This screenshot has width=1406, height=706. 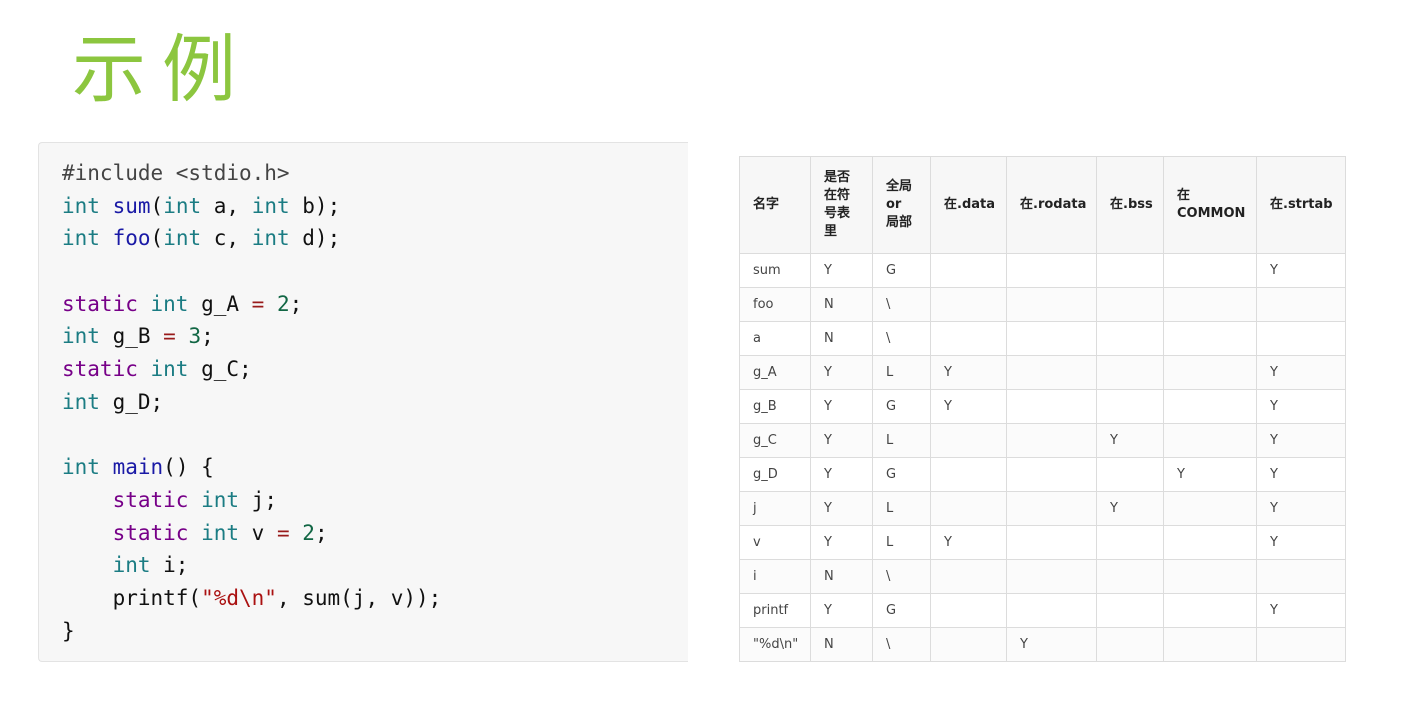 I want to click on table-cell: g_B, so click(x=775, y=406).